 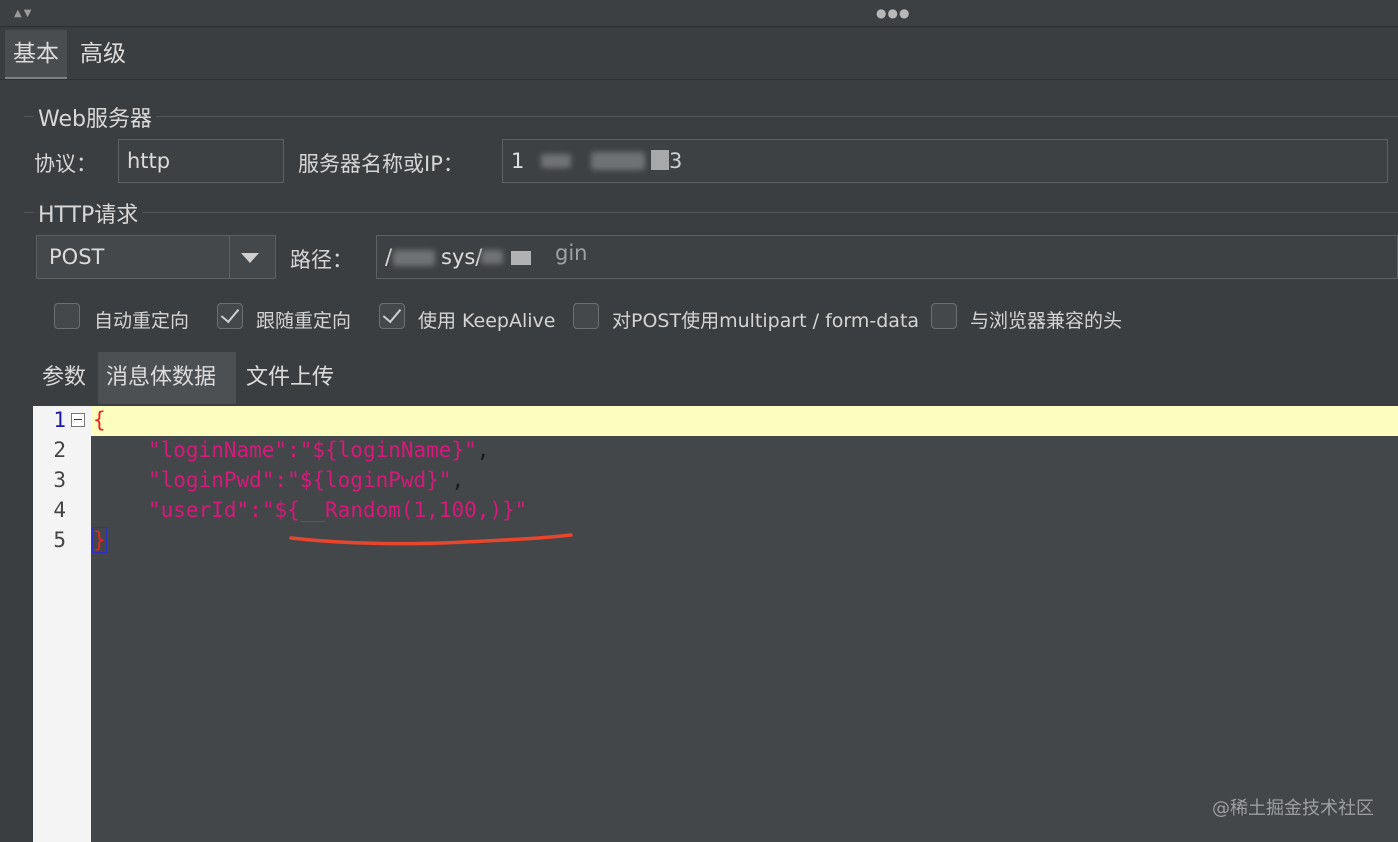 I want to click on checkbox-label: 对POST使用multipart / form-data, so click(x=766, y=321).